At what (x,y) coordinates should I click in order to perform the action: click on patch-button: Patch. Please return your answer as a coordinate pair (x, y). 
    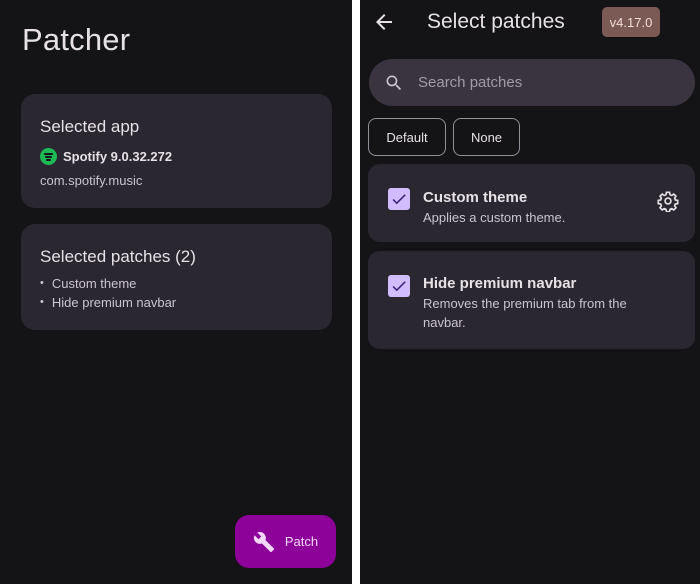
    Looking at the image, I should click on (285, 541).